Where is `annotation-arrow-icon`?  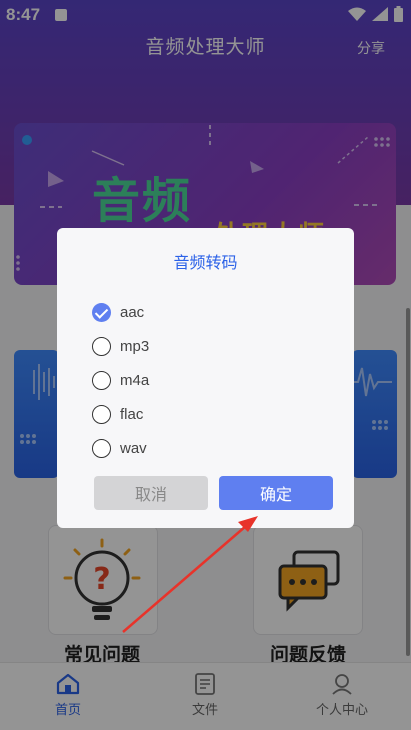
annotation-arrow-icon is located at coordinates (190, 574).